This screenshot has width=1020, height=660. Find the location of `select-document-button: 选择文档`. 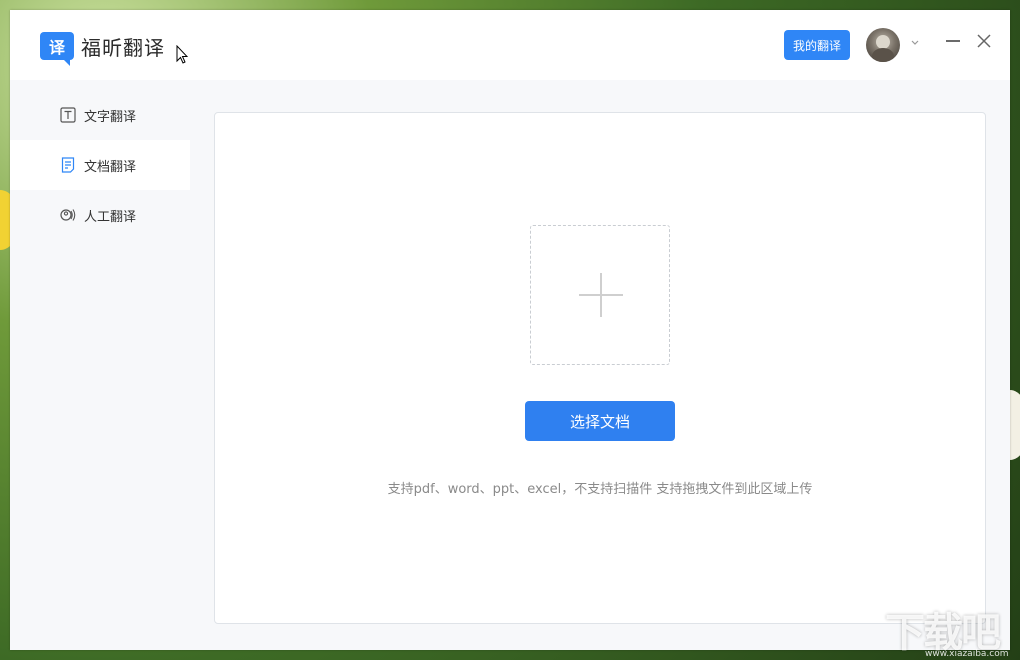

select-document-button: 选择文档 is located at coordinates (600, 421).